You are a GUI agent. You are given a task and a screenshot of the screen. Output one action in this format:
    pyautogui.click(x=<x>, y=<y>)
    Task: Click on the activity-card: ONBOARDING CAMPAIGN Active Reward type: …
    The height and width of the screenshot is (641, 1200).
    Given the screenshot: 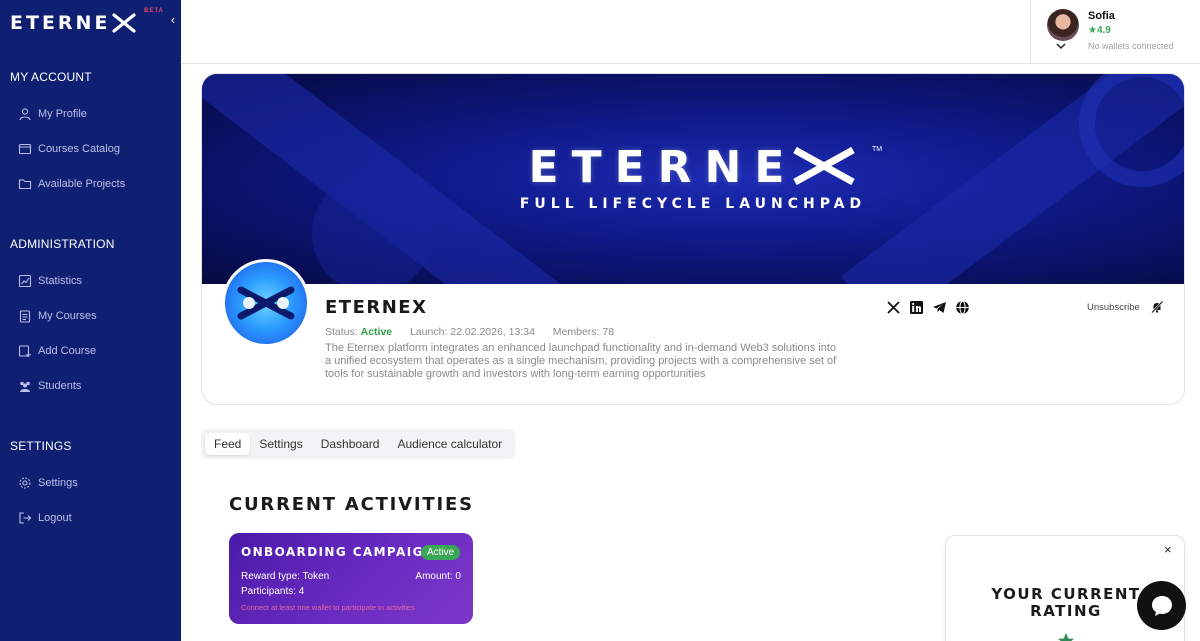 What is the action you would take?
    pyautogui.click(x=351, y=578)
    